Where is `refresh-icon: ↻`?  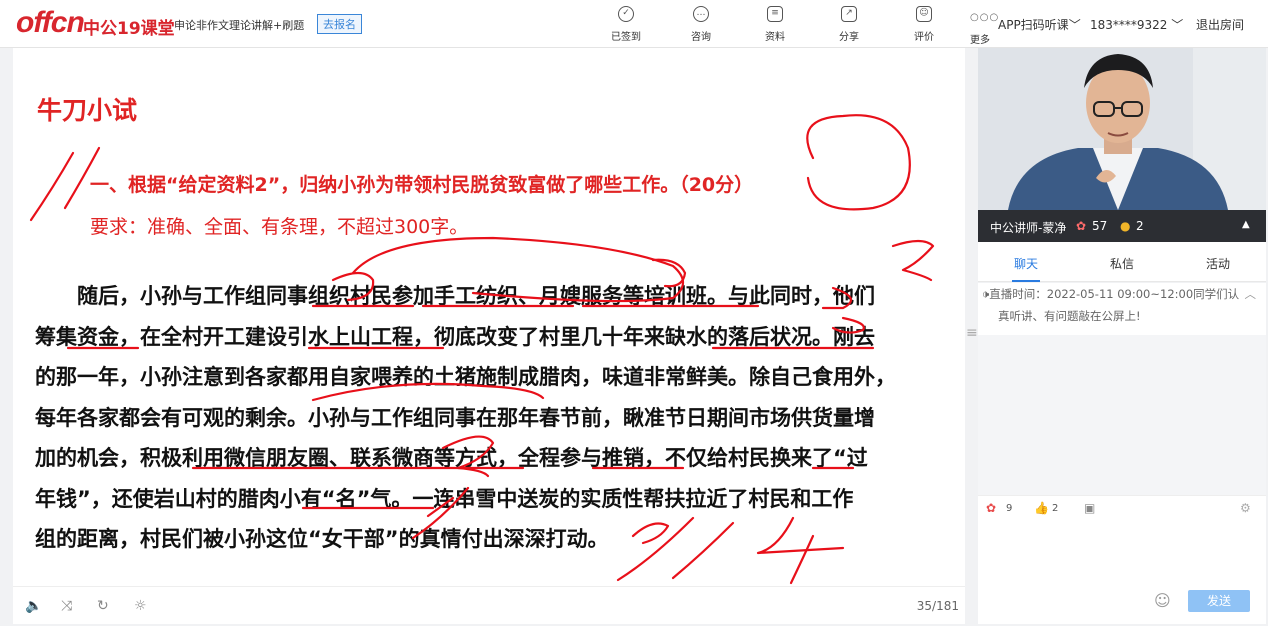 refresh-icon: ↻ is located at coordinates (103, 606).